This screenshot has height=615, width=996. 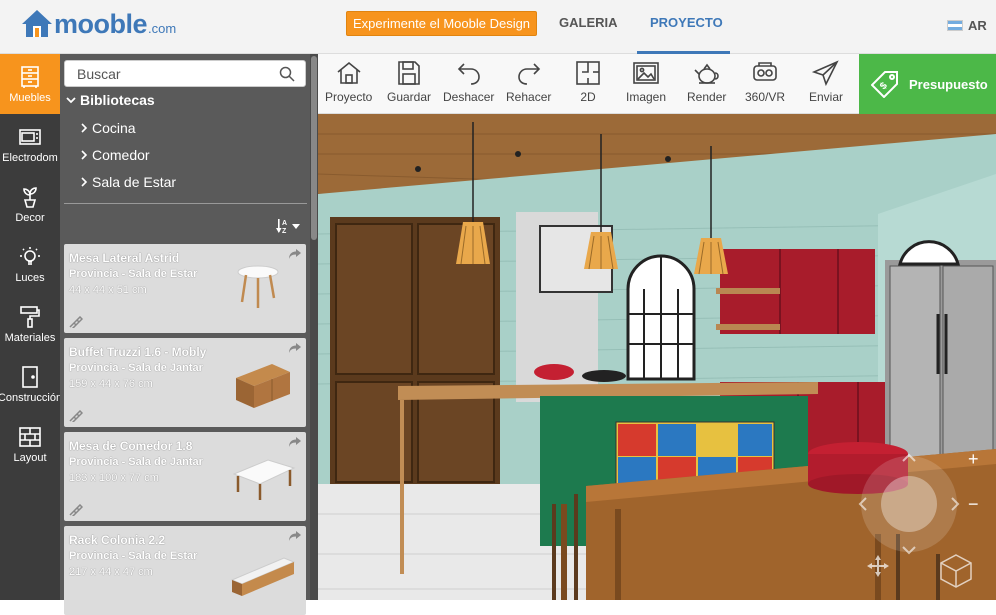 I want to click on rail-label: Muebles, so click(x=30, y=97).